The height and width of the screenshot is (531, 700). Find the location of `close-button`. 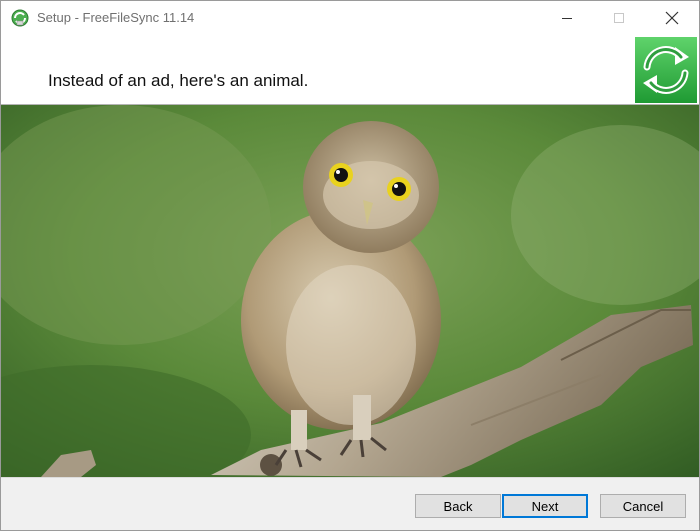

close-button is located at coordinates (672, 18).